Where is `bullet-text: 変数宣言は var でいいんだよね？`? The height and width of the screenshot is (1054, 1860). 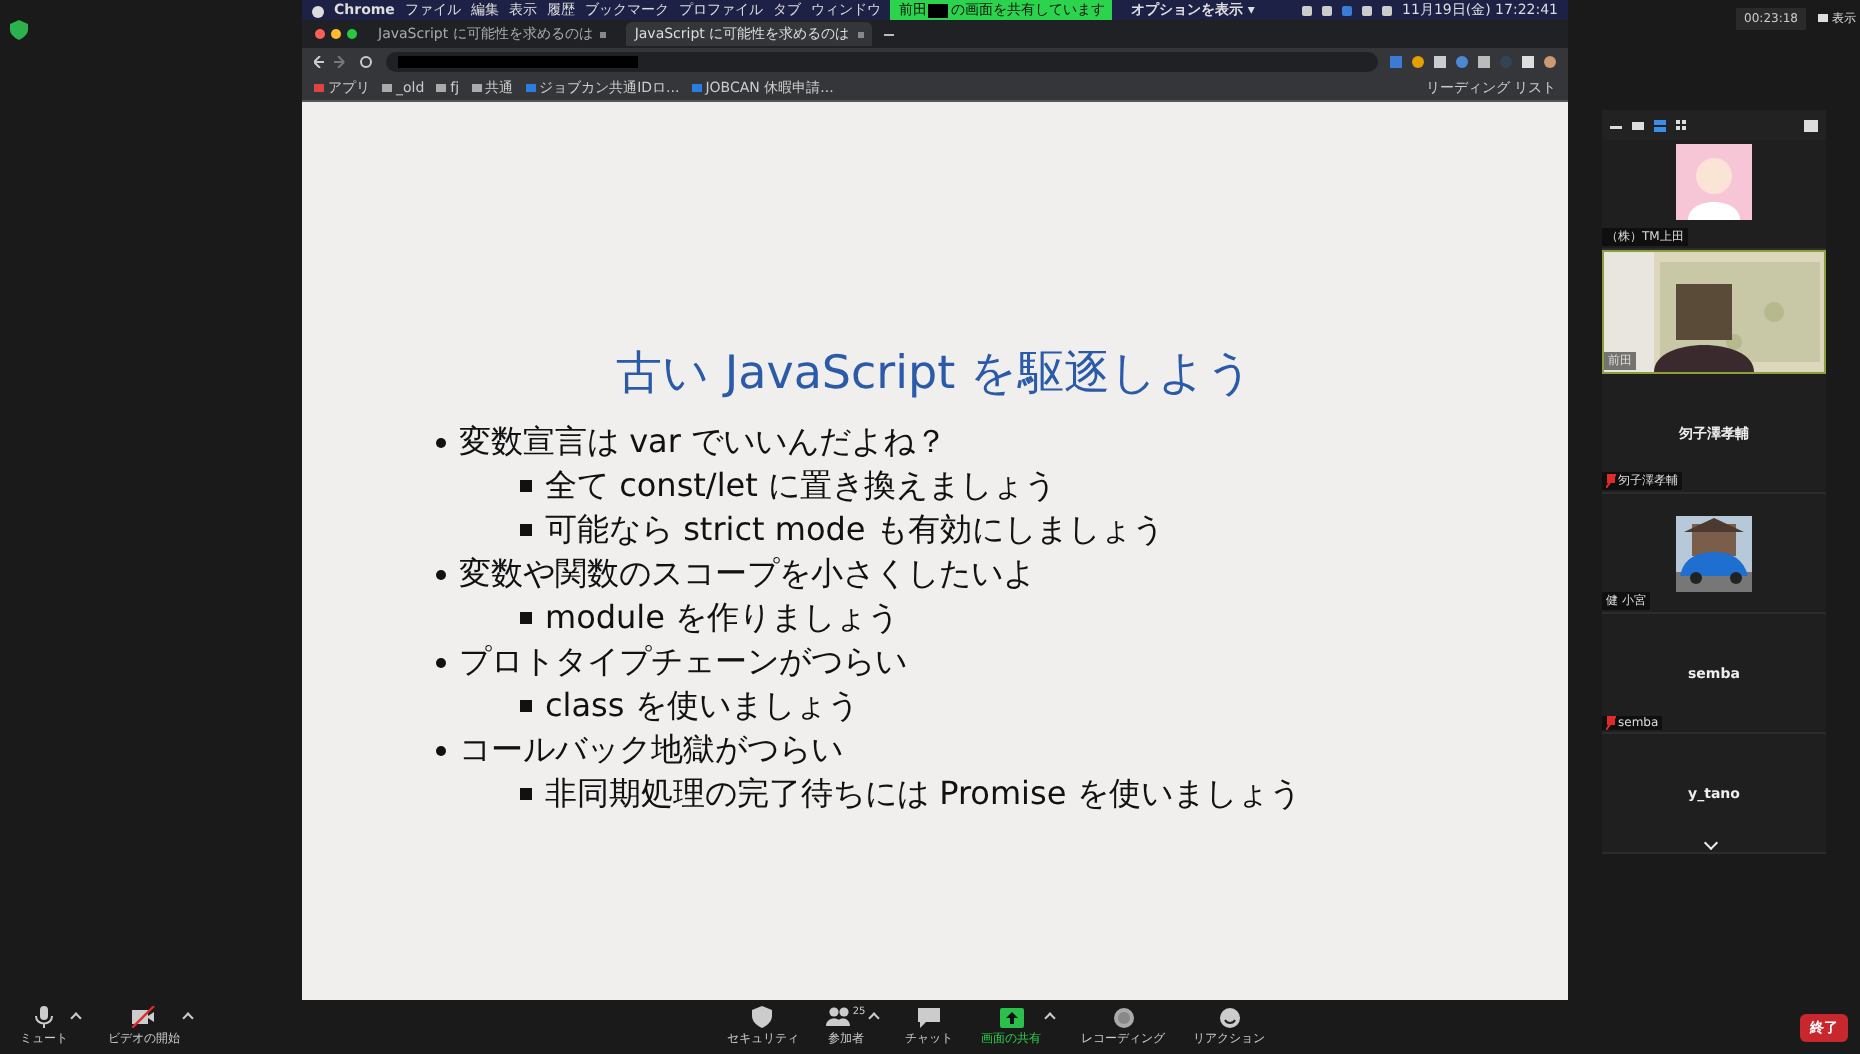
bullet-text: 変数宣言は var でいいんだよね？ is located at coordinates (703, 442).